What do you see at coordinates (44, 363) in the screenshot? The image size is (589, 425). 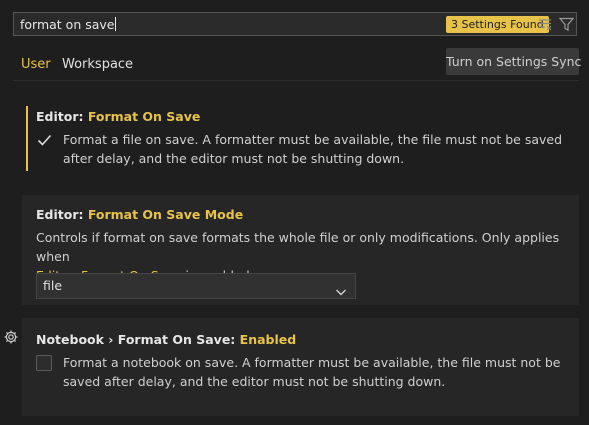 I see `notebook-format-on-save-checkbox` at bounding box center [44, 363].